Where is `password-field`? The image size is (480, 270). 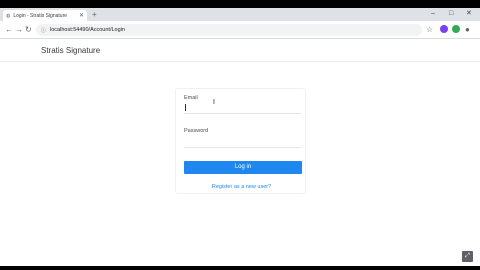 password-field is located at coordinates (242, 142).